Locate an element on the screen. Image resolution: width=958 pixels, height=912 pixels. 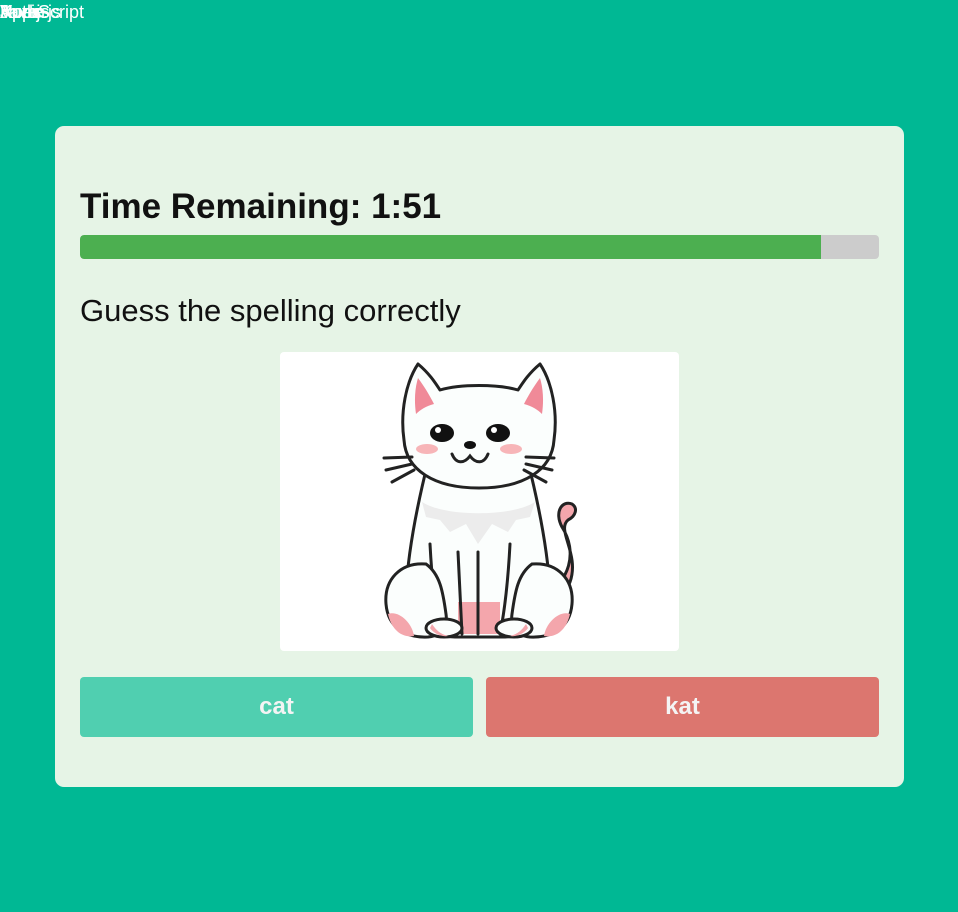
question-prompt: Guess the spelling correctly is located at coordinates (270, 310).